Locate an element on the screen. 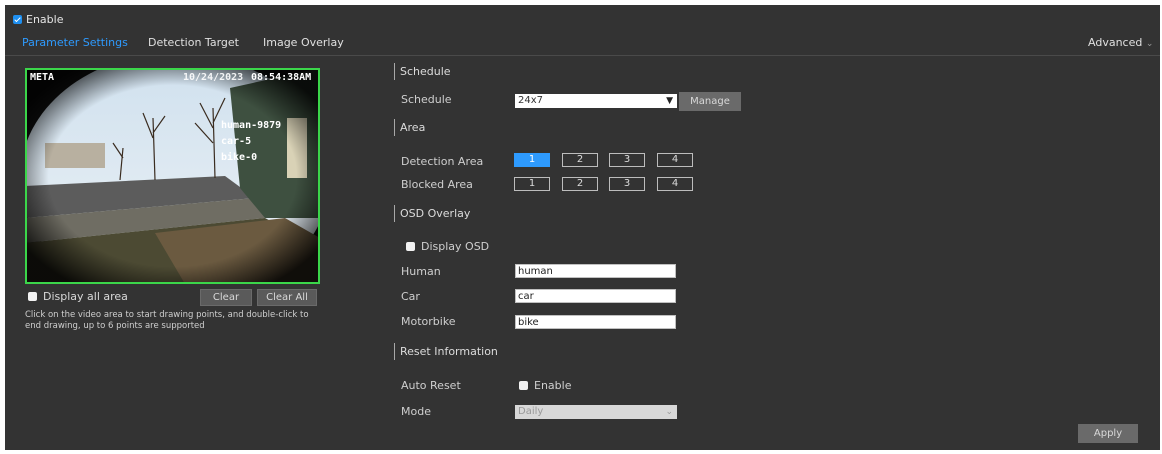 The height and width of the screenshot is (454, 1162). detection-area-2-button: 2 is located at coordinates (580, 160).